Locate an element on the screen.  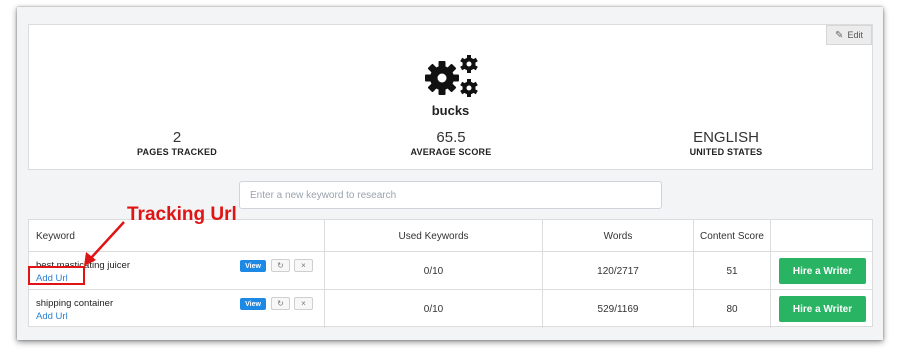
annotation-label: Tracking Url is located at coordinates (182, 214).